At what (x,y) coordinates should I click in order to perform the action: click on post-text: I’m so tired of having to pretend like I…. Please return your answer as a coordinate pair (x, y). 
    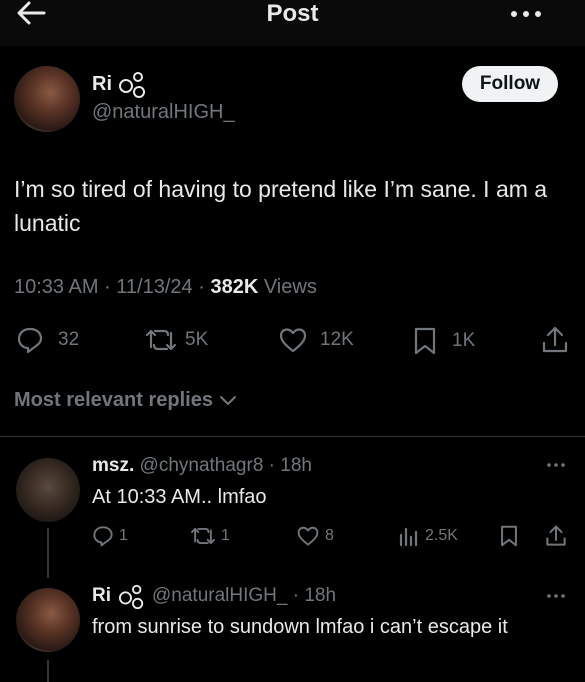
    Looking at the image, I should click on (281, 206).